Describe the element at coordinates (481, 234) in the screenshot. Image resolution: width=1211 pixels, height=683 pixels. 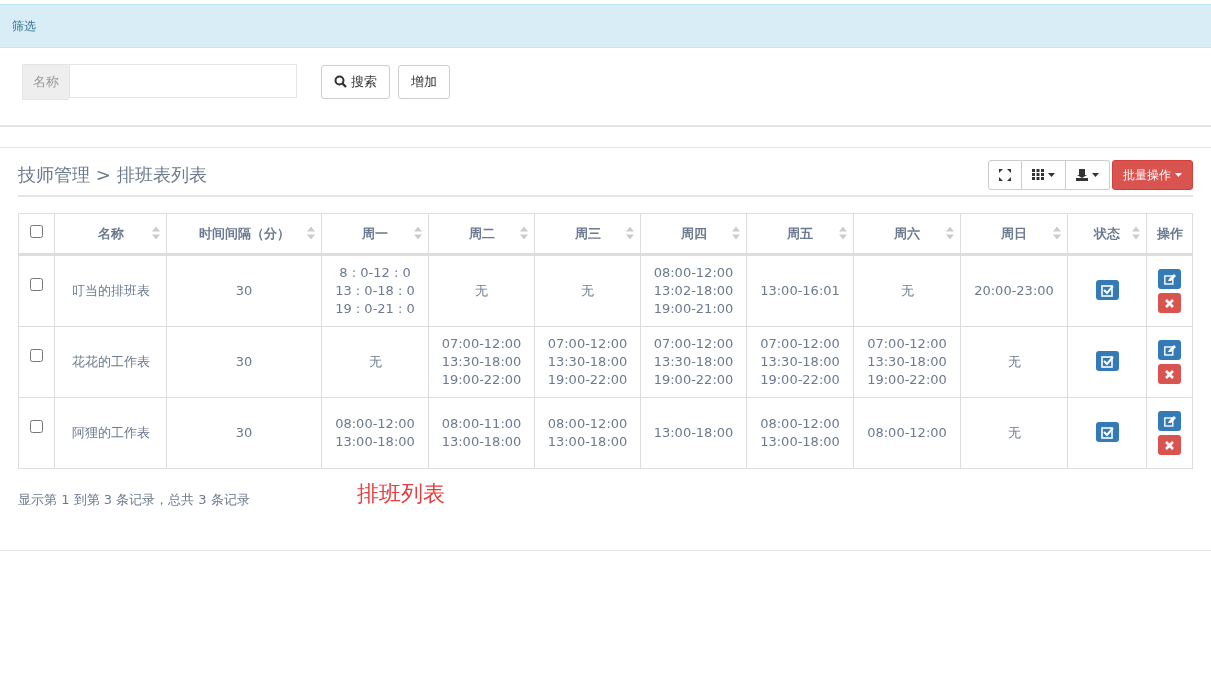
I see `column-header: 周二` at that location.